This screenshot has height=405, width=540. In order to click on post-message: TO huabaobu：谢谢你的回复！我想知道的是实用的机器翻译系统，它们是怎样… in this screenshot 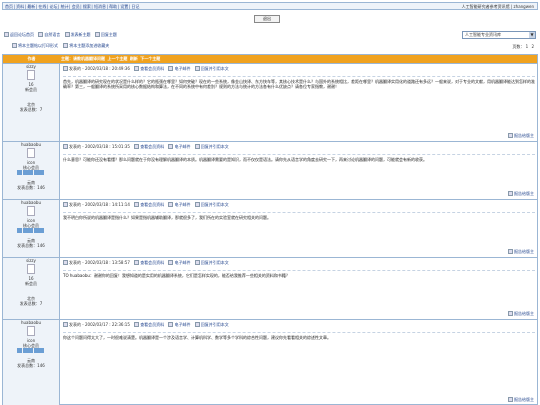, I will do `click(299, 274)`.